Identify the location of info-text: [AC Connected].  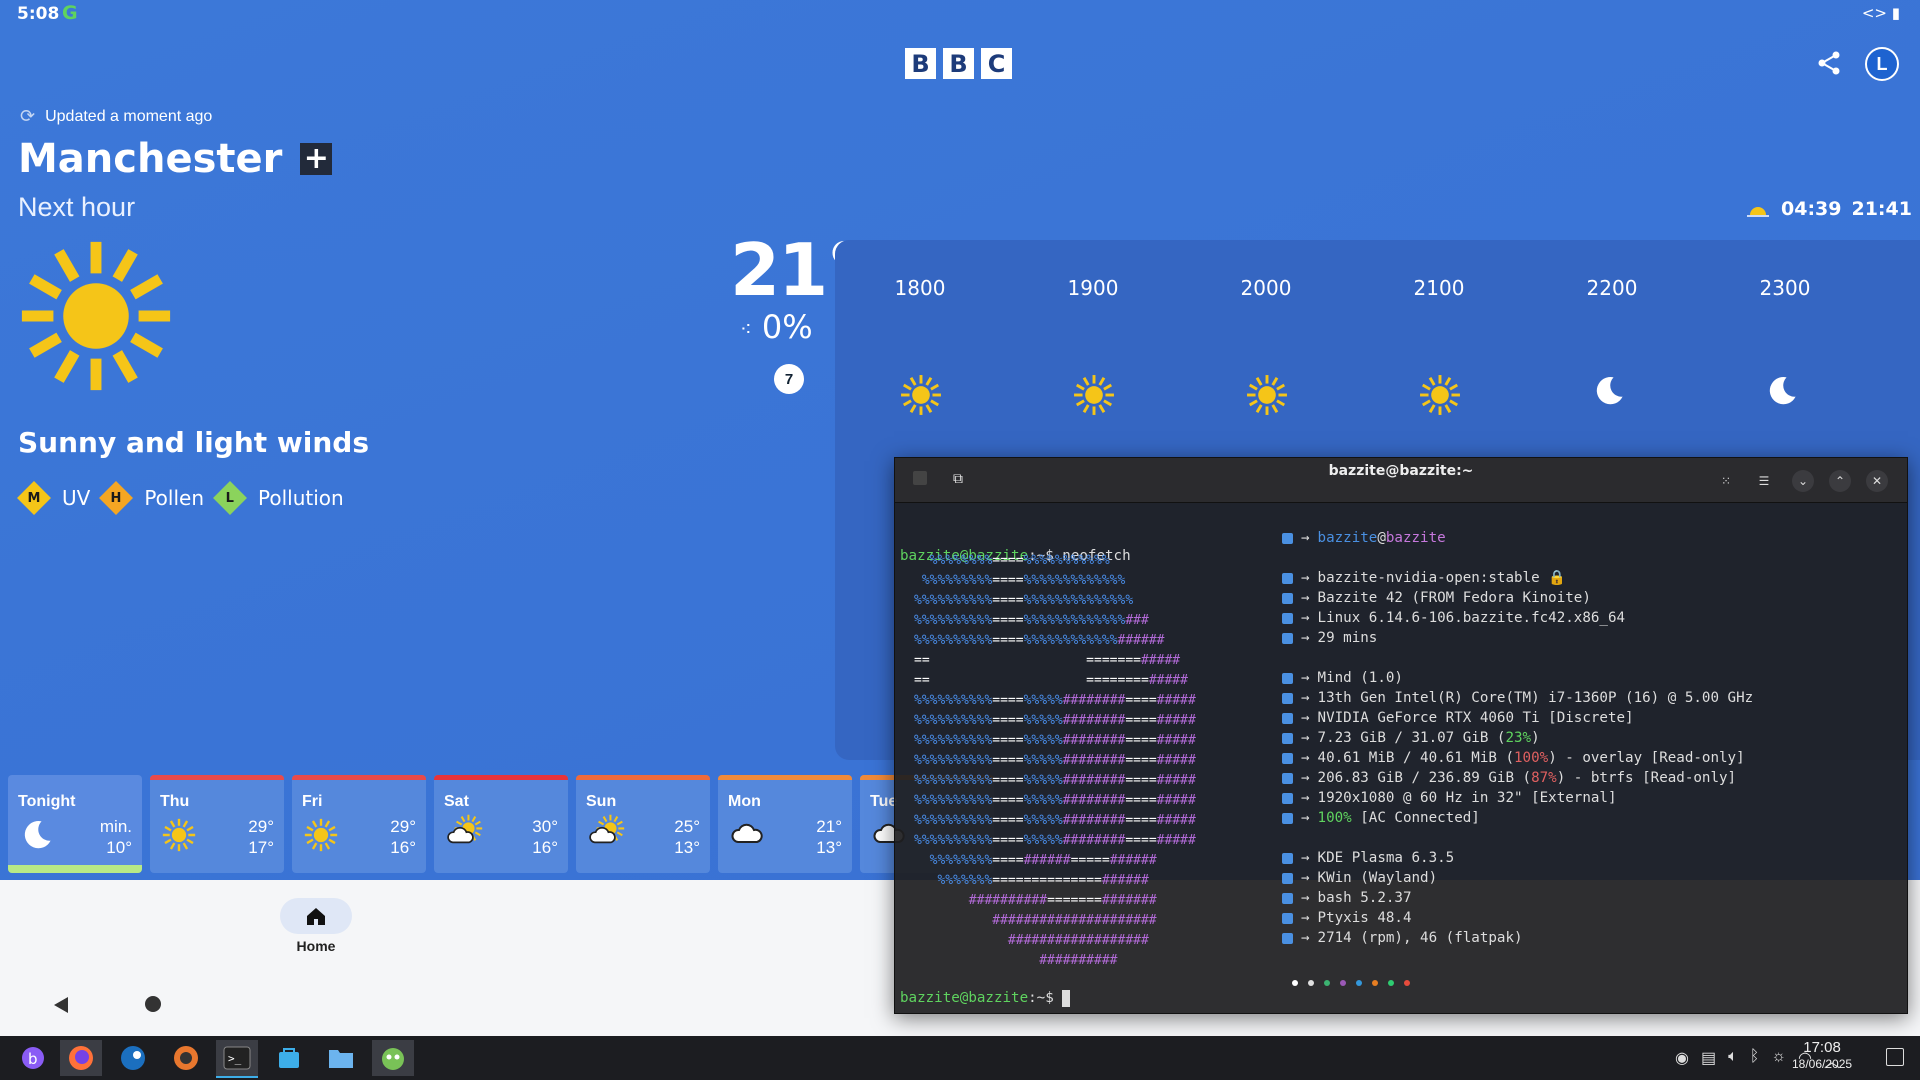
(1415, 818).